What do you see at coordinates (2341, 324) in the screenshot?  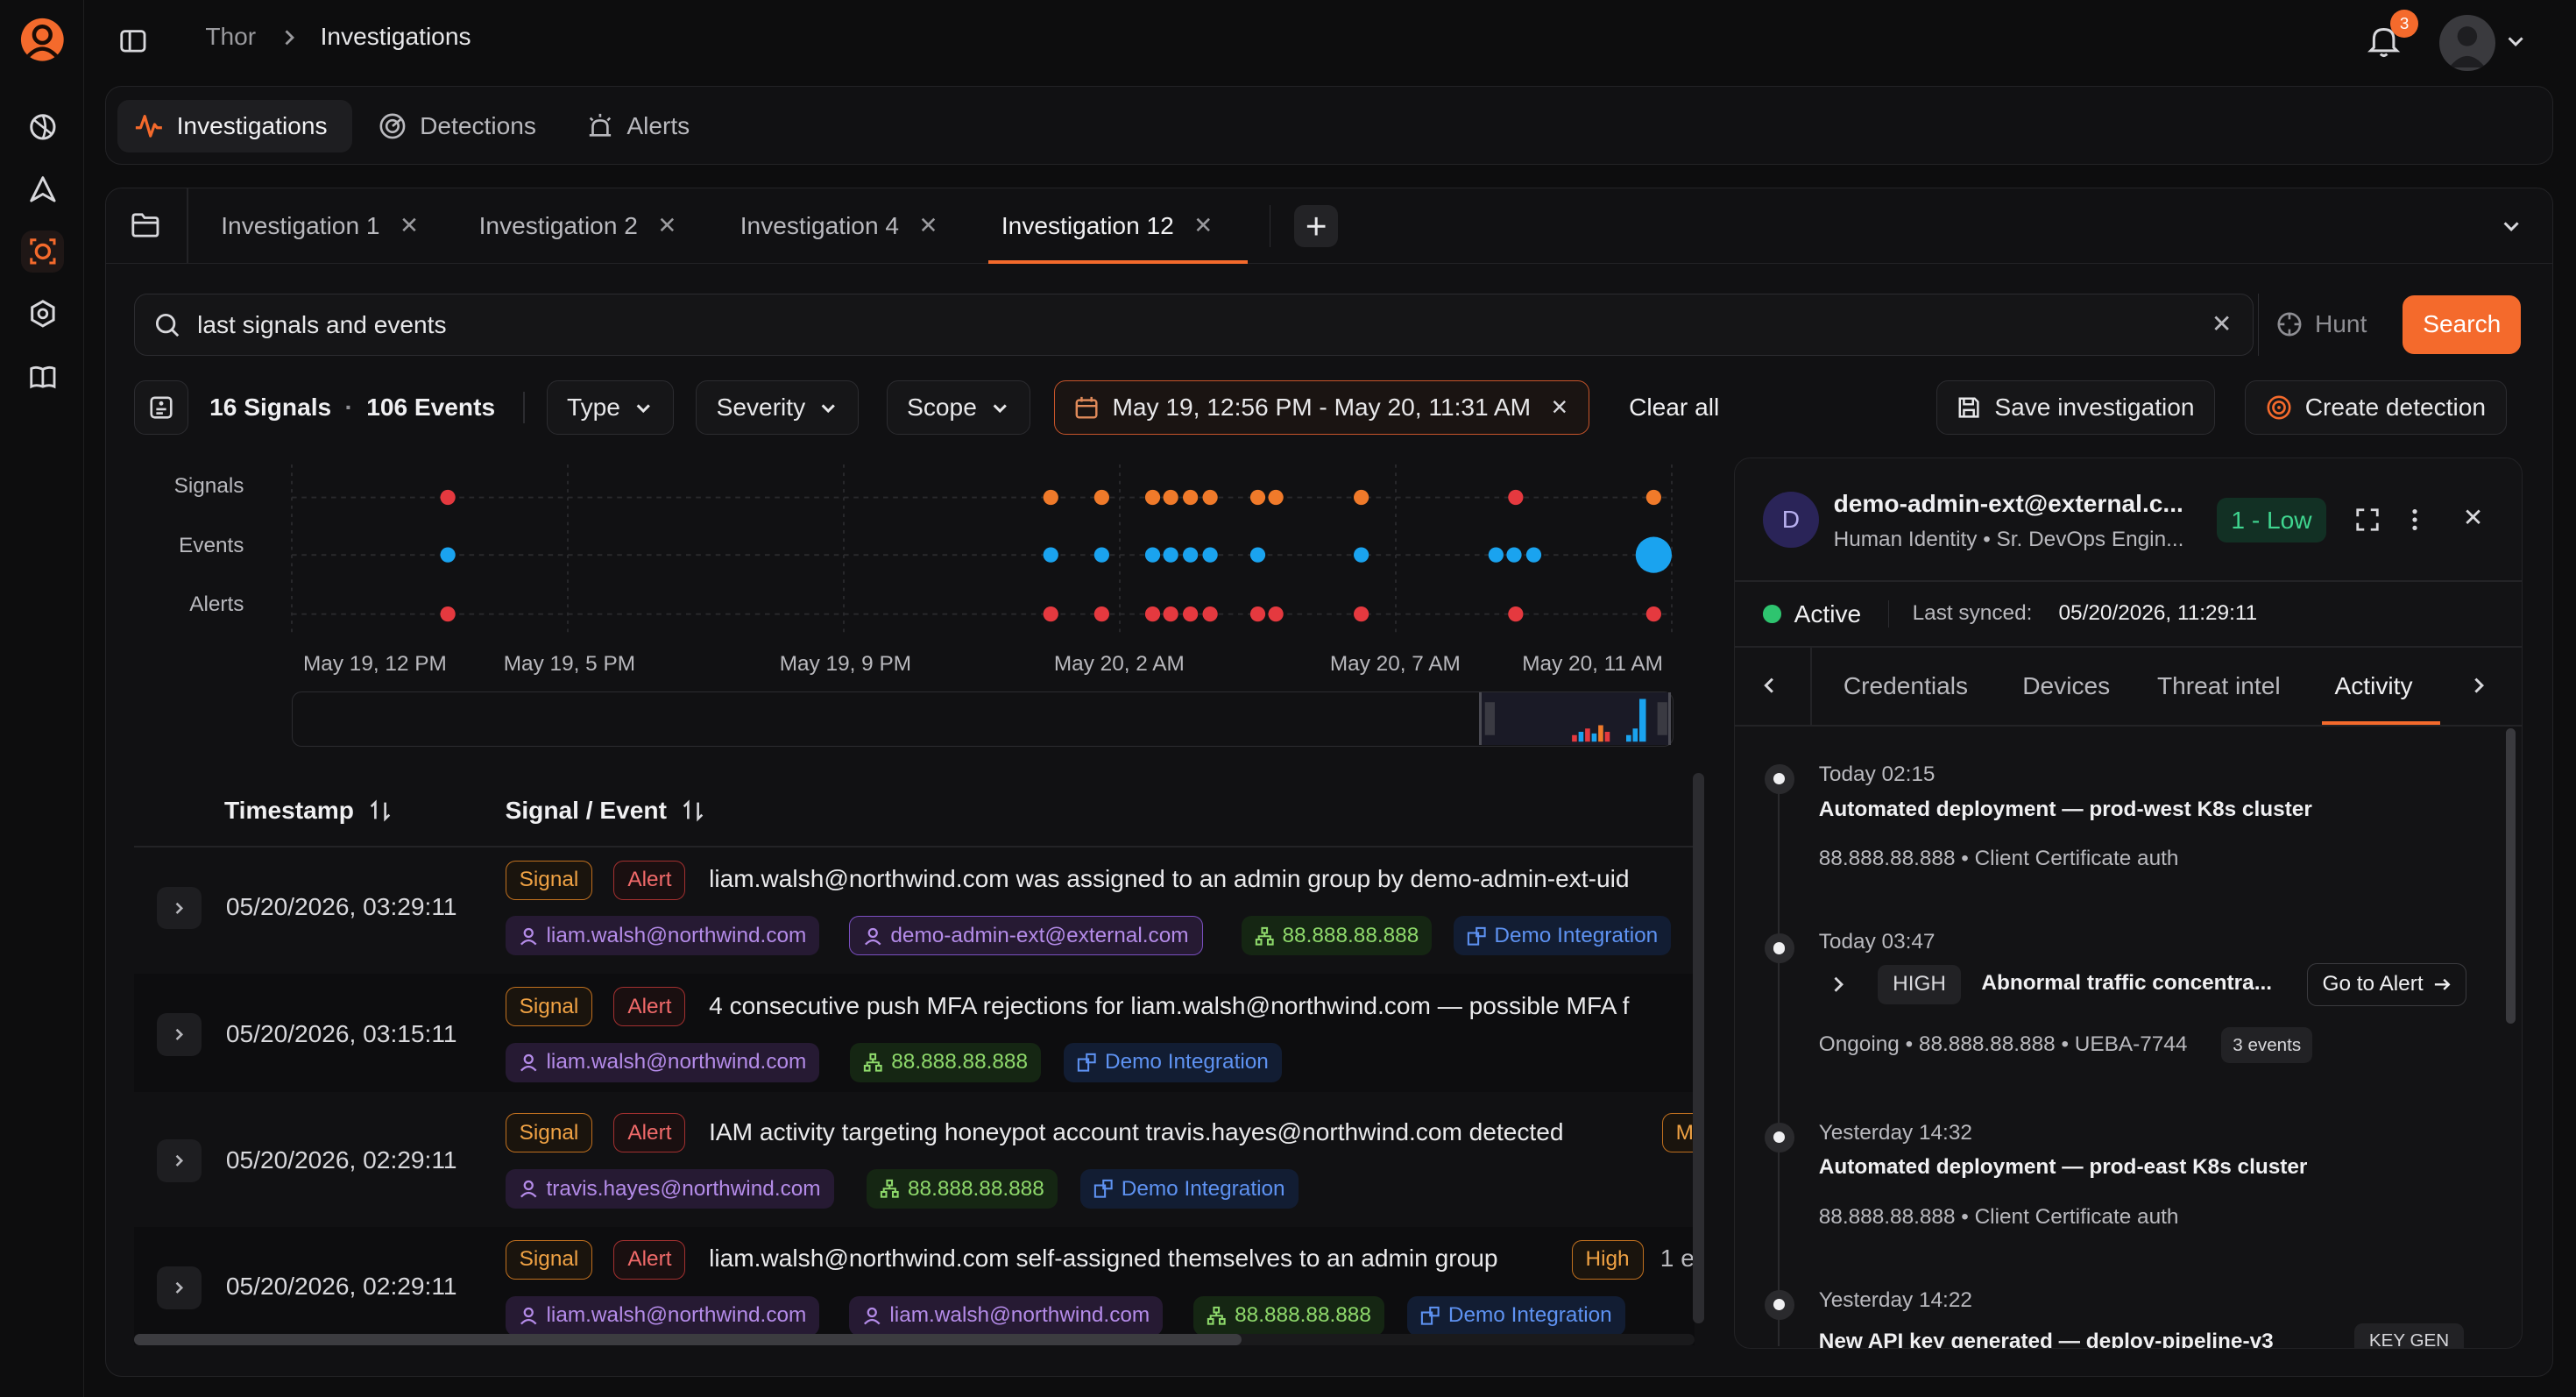 I see `hunt-label: Hunt` at bounding box center [2341, 324].